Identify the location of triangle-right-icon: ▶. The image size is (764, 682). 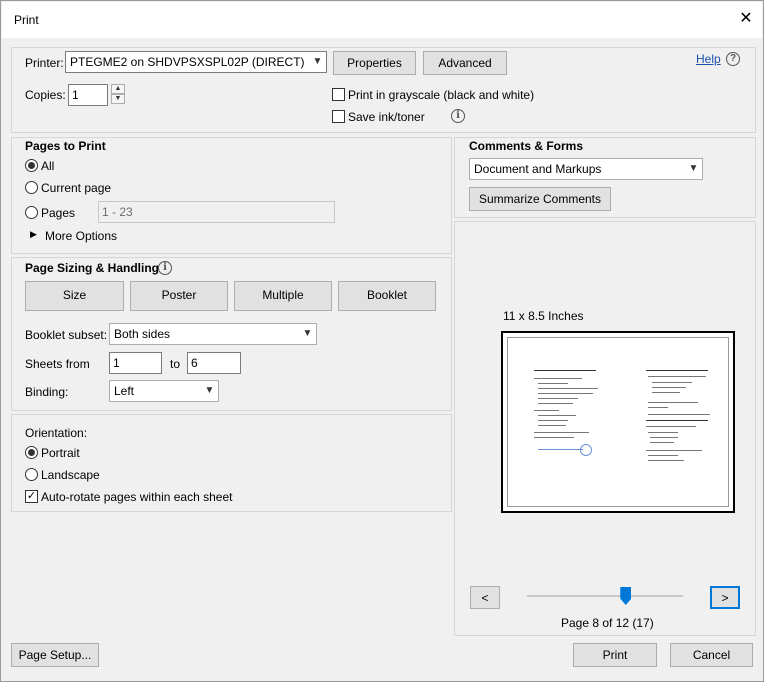
(33, 234).